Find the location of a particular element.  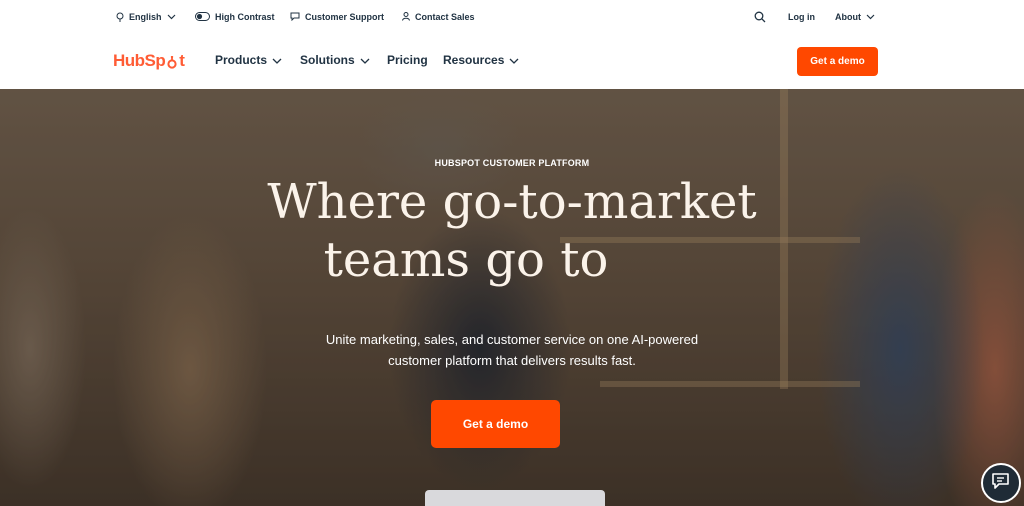

support-icon is located at coordinates (295, 16).